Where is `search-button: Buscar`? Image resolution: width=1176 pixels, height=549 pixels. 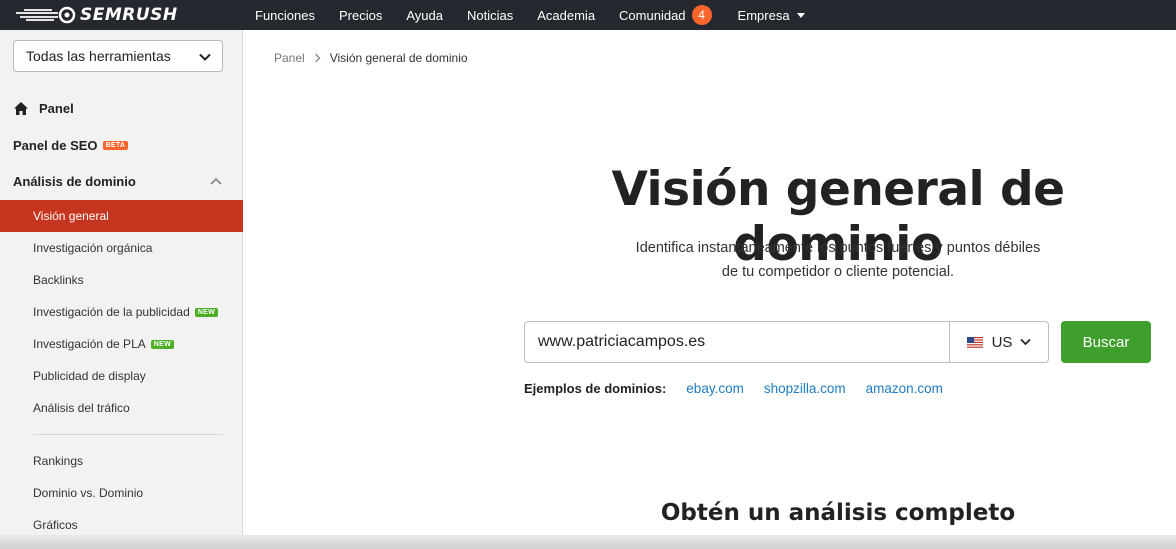 search-button: Buscar is located at coordinates (1106, 342).